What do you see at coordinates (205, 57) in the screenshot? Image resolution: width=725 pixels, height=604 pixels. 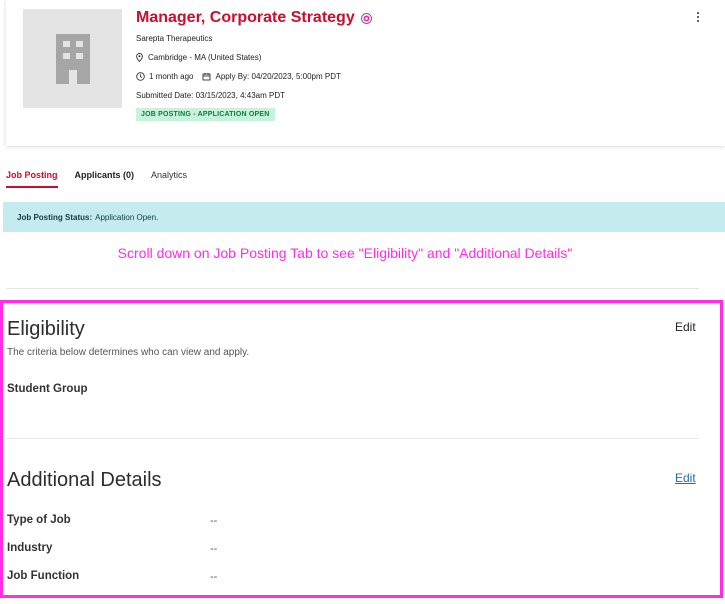 I see `location-text: Cambridge - MA (United States)` at bounding box center [205, 57].